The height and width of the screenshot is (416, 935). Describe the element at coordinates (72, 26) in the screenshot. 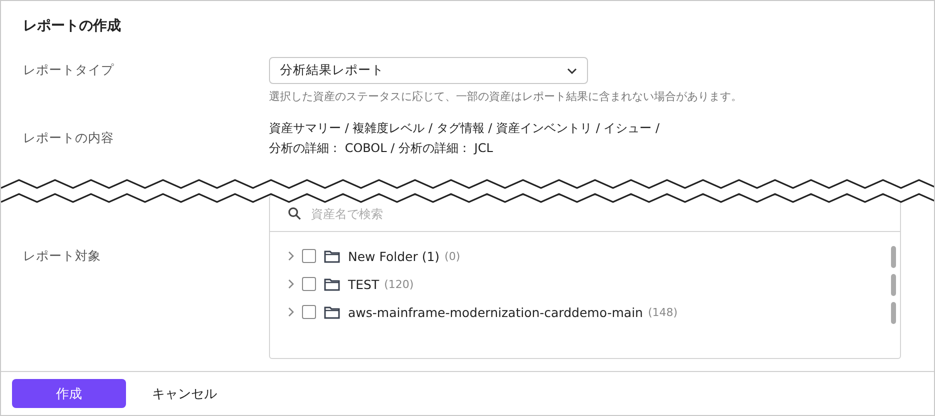

I see `dialog-title: レポートの作成` at that location.